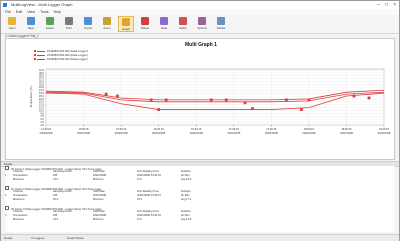 This screenshot has height=241, width=400. I want to click on maximize-button: □, so click(386, 5).